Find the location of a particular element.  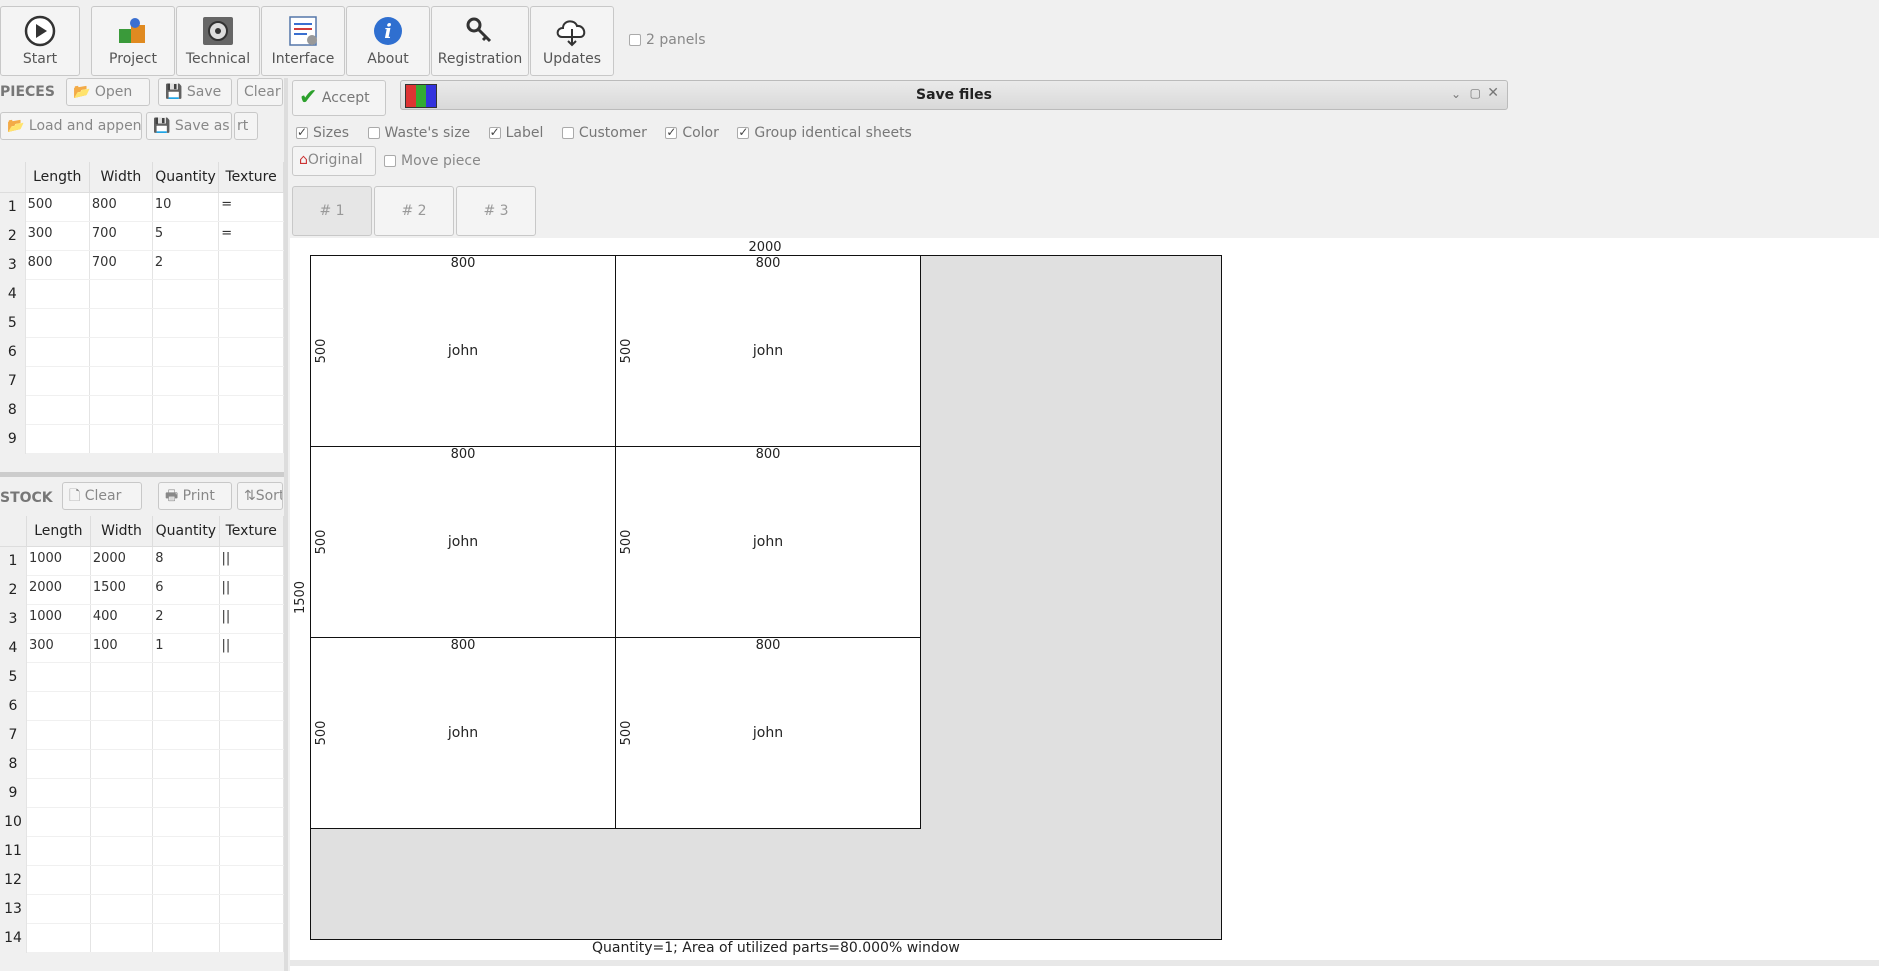

table-row: 5 is located at coordinates (142, 677).